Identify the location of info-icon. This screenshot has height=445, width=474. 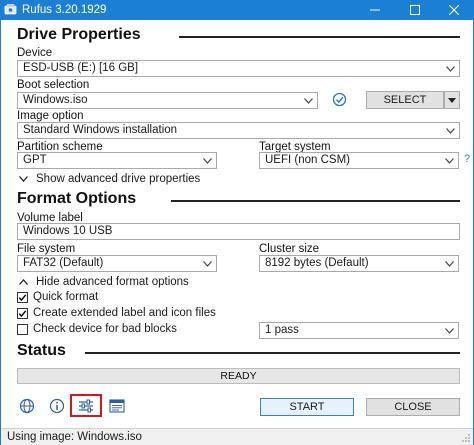
(57, 406).